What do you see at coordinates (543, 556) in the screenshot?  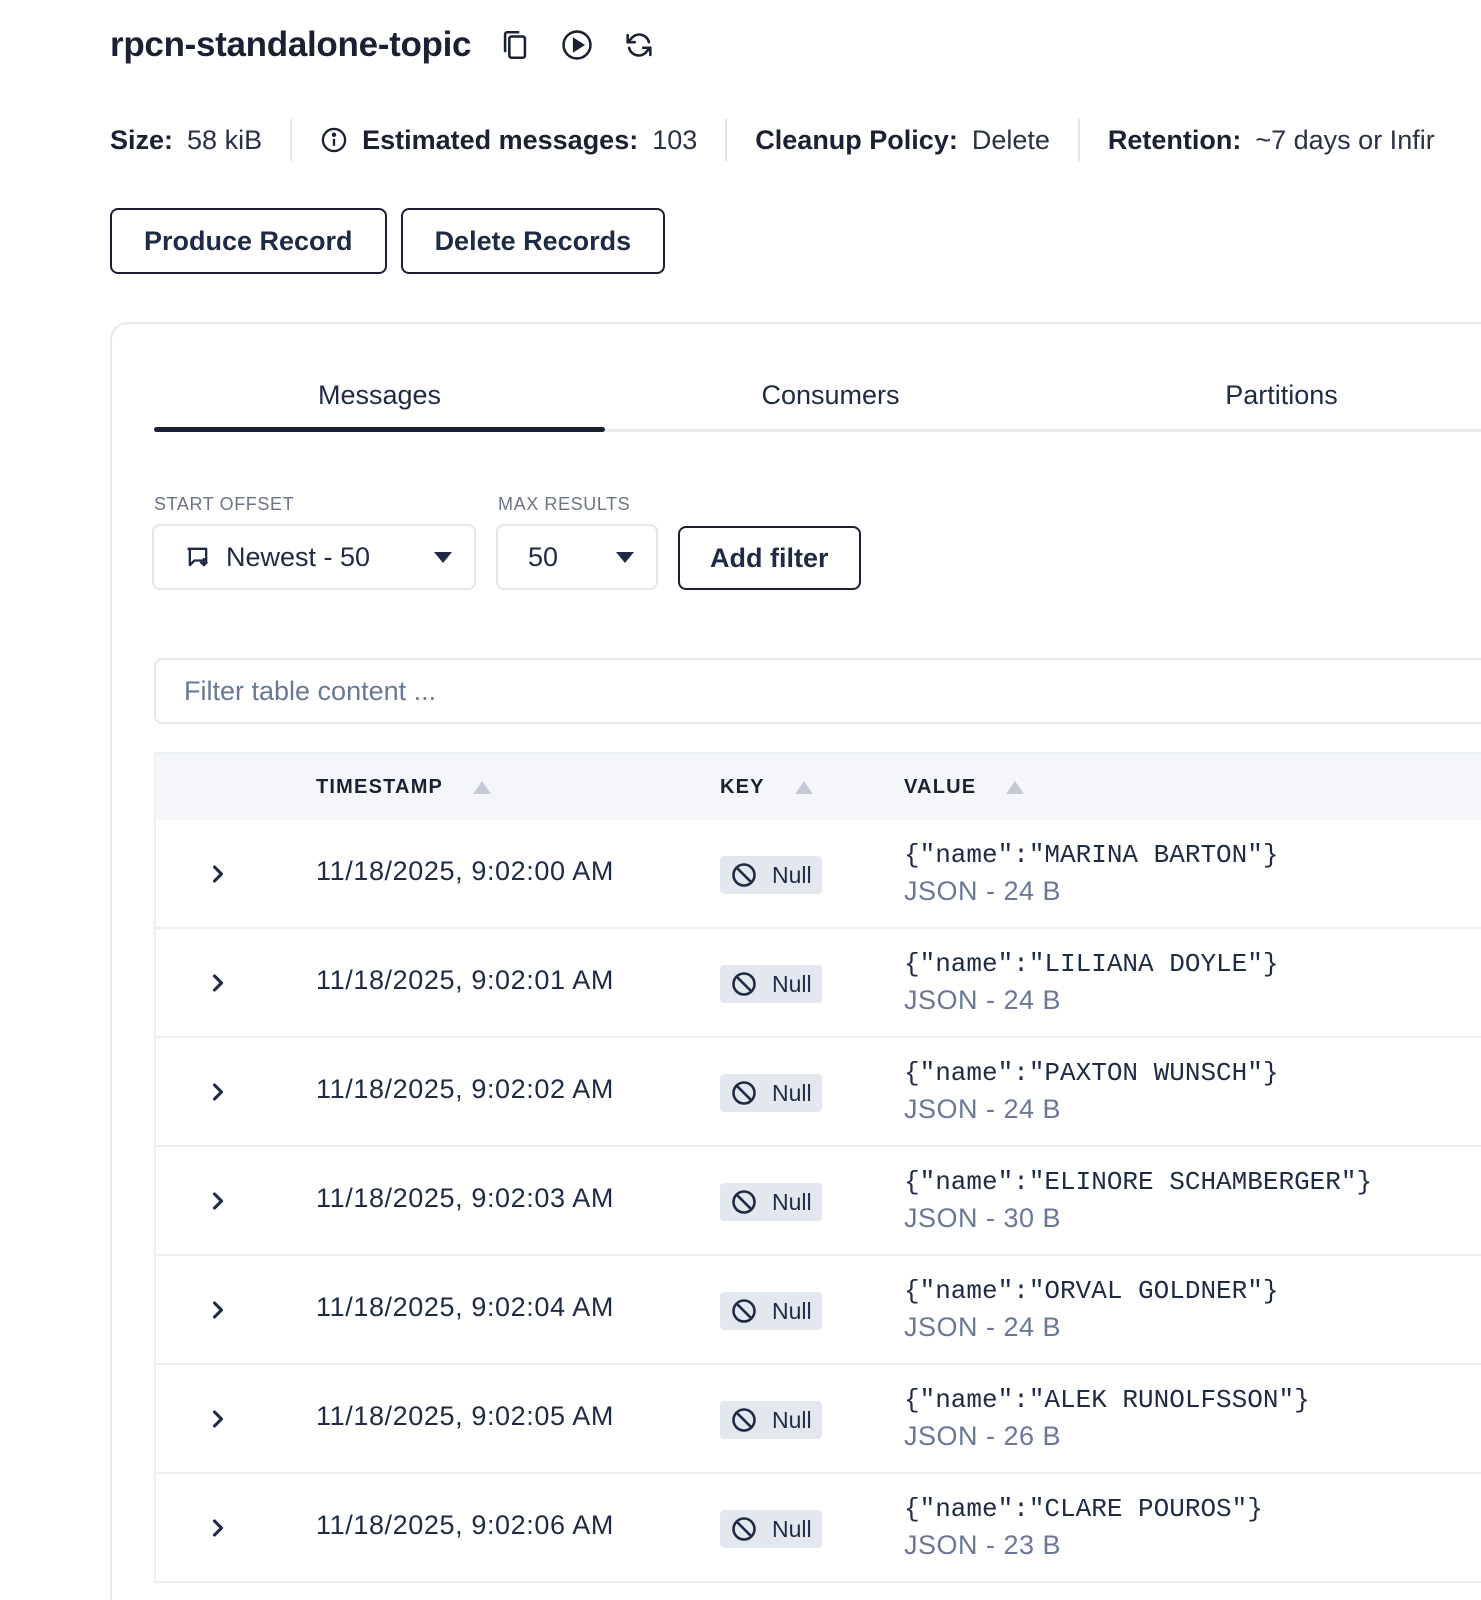 I see `max-results-value: 50` at bounding box center [543, 556].